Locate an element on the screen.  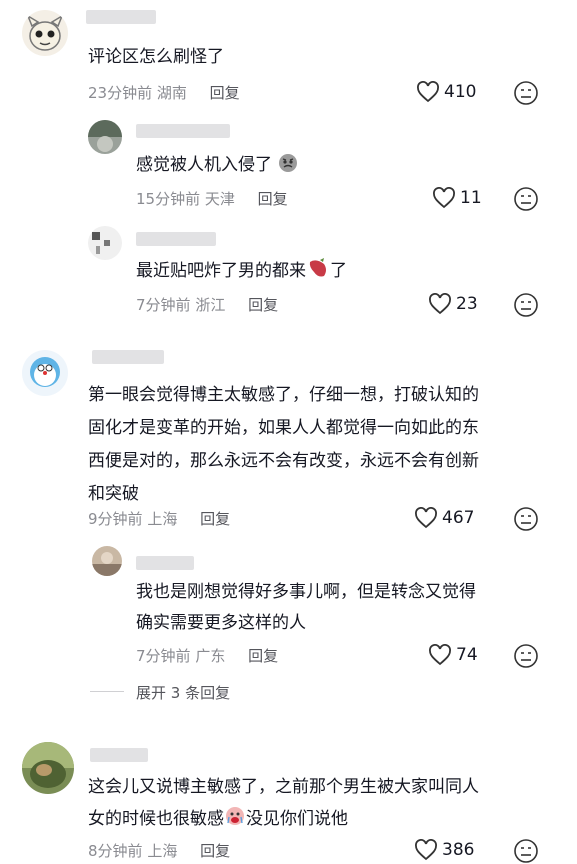
reply-location: 天津 is located at coordinates (219, 199).